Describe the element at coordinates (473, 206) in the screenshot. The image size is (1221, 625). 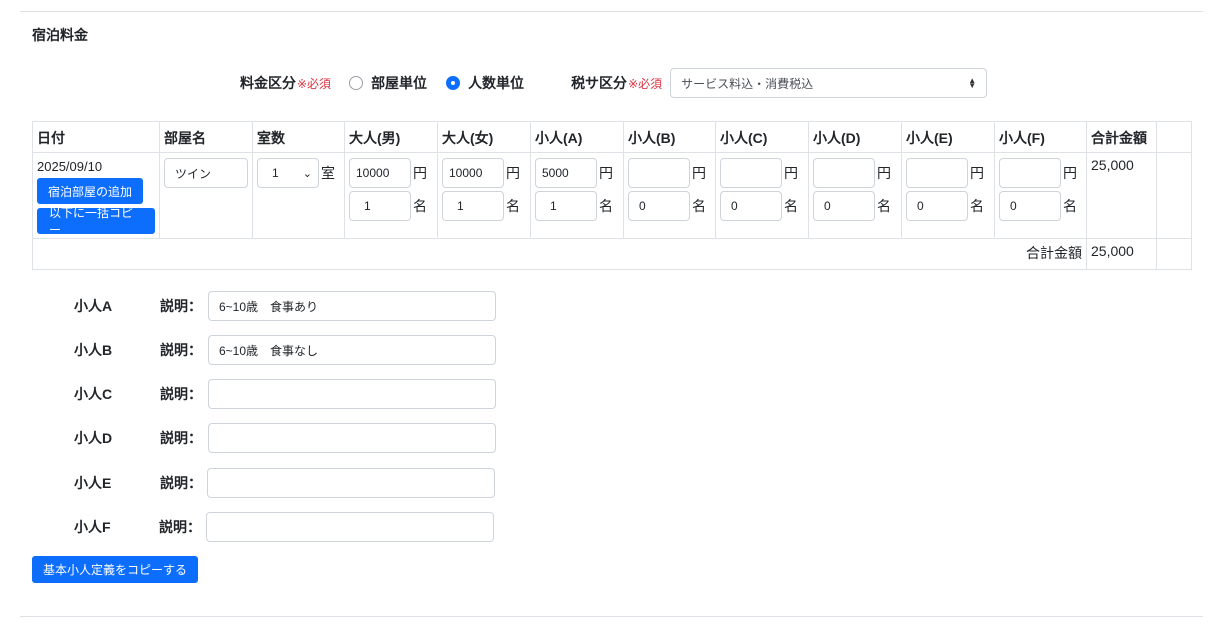
I see `adult-female-count-input: 1` at that location.